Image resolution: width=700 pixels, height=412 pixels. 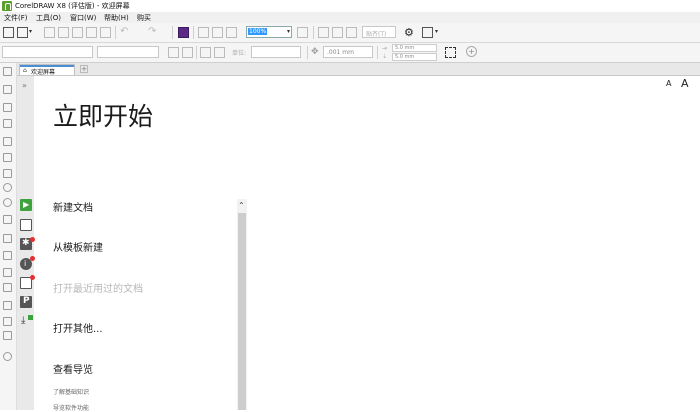 I want to click on font-size-small-button: A, so click(x=668, y=83).